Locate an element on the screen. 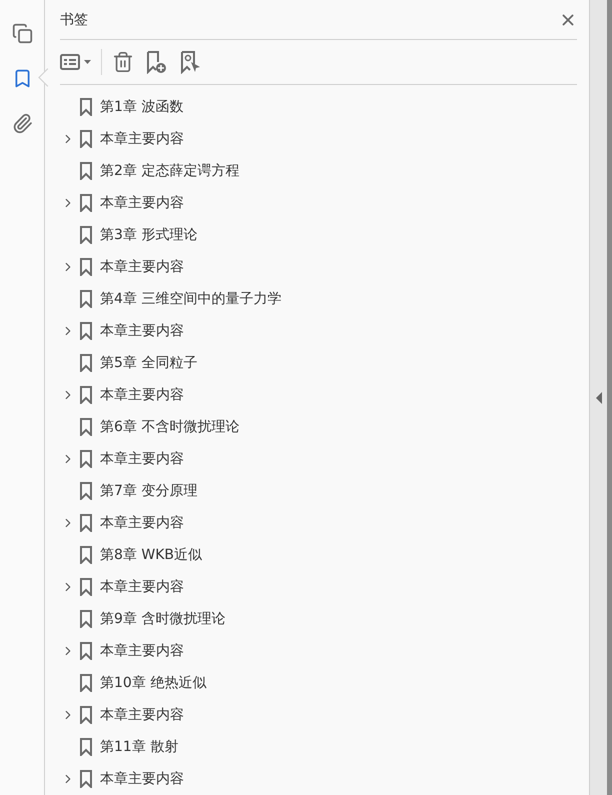 The width and height of the screenshot is (612, 795). bookmark-item: 第5章 全同粒子 is located at coordinates (149, 363).